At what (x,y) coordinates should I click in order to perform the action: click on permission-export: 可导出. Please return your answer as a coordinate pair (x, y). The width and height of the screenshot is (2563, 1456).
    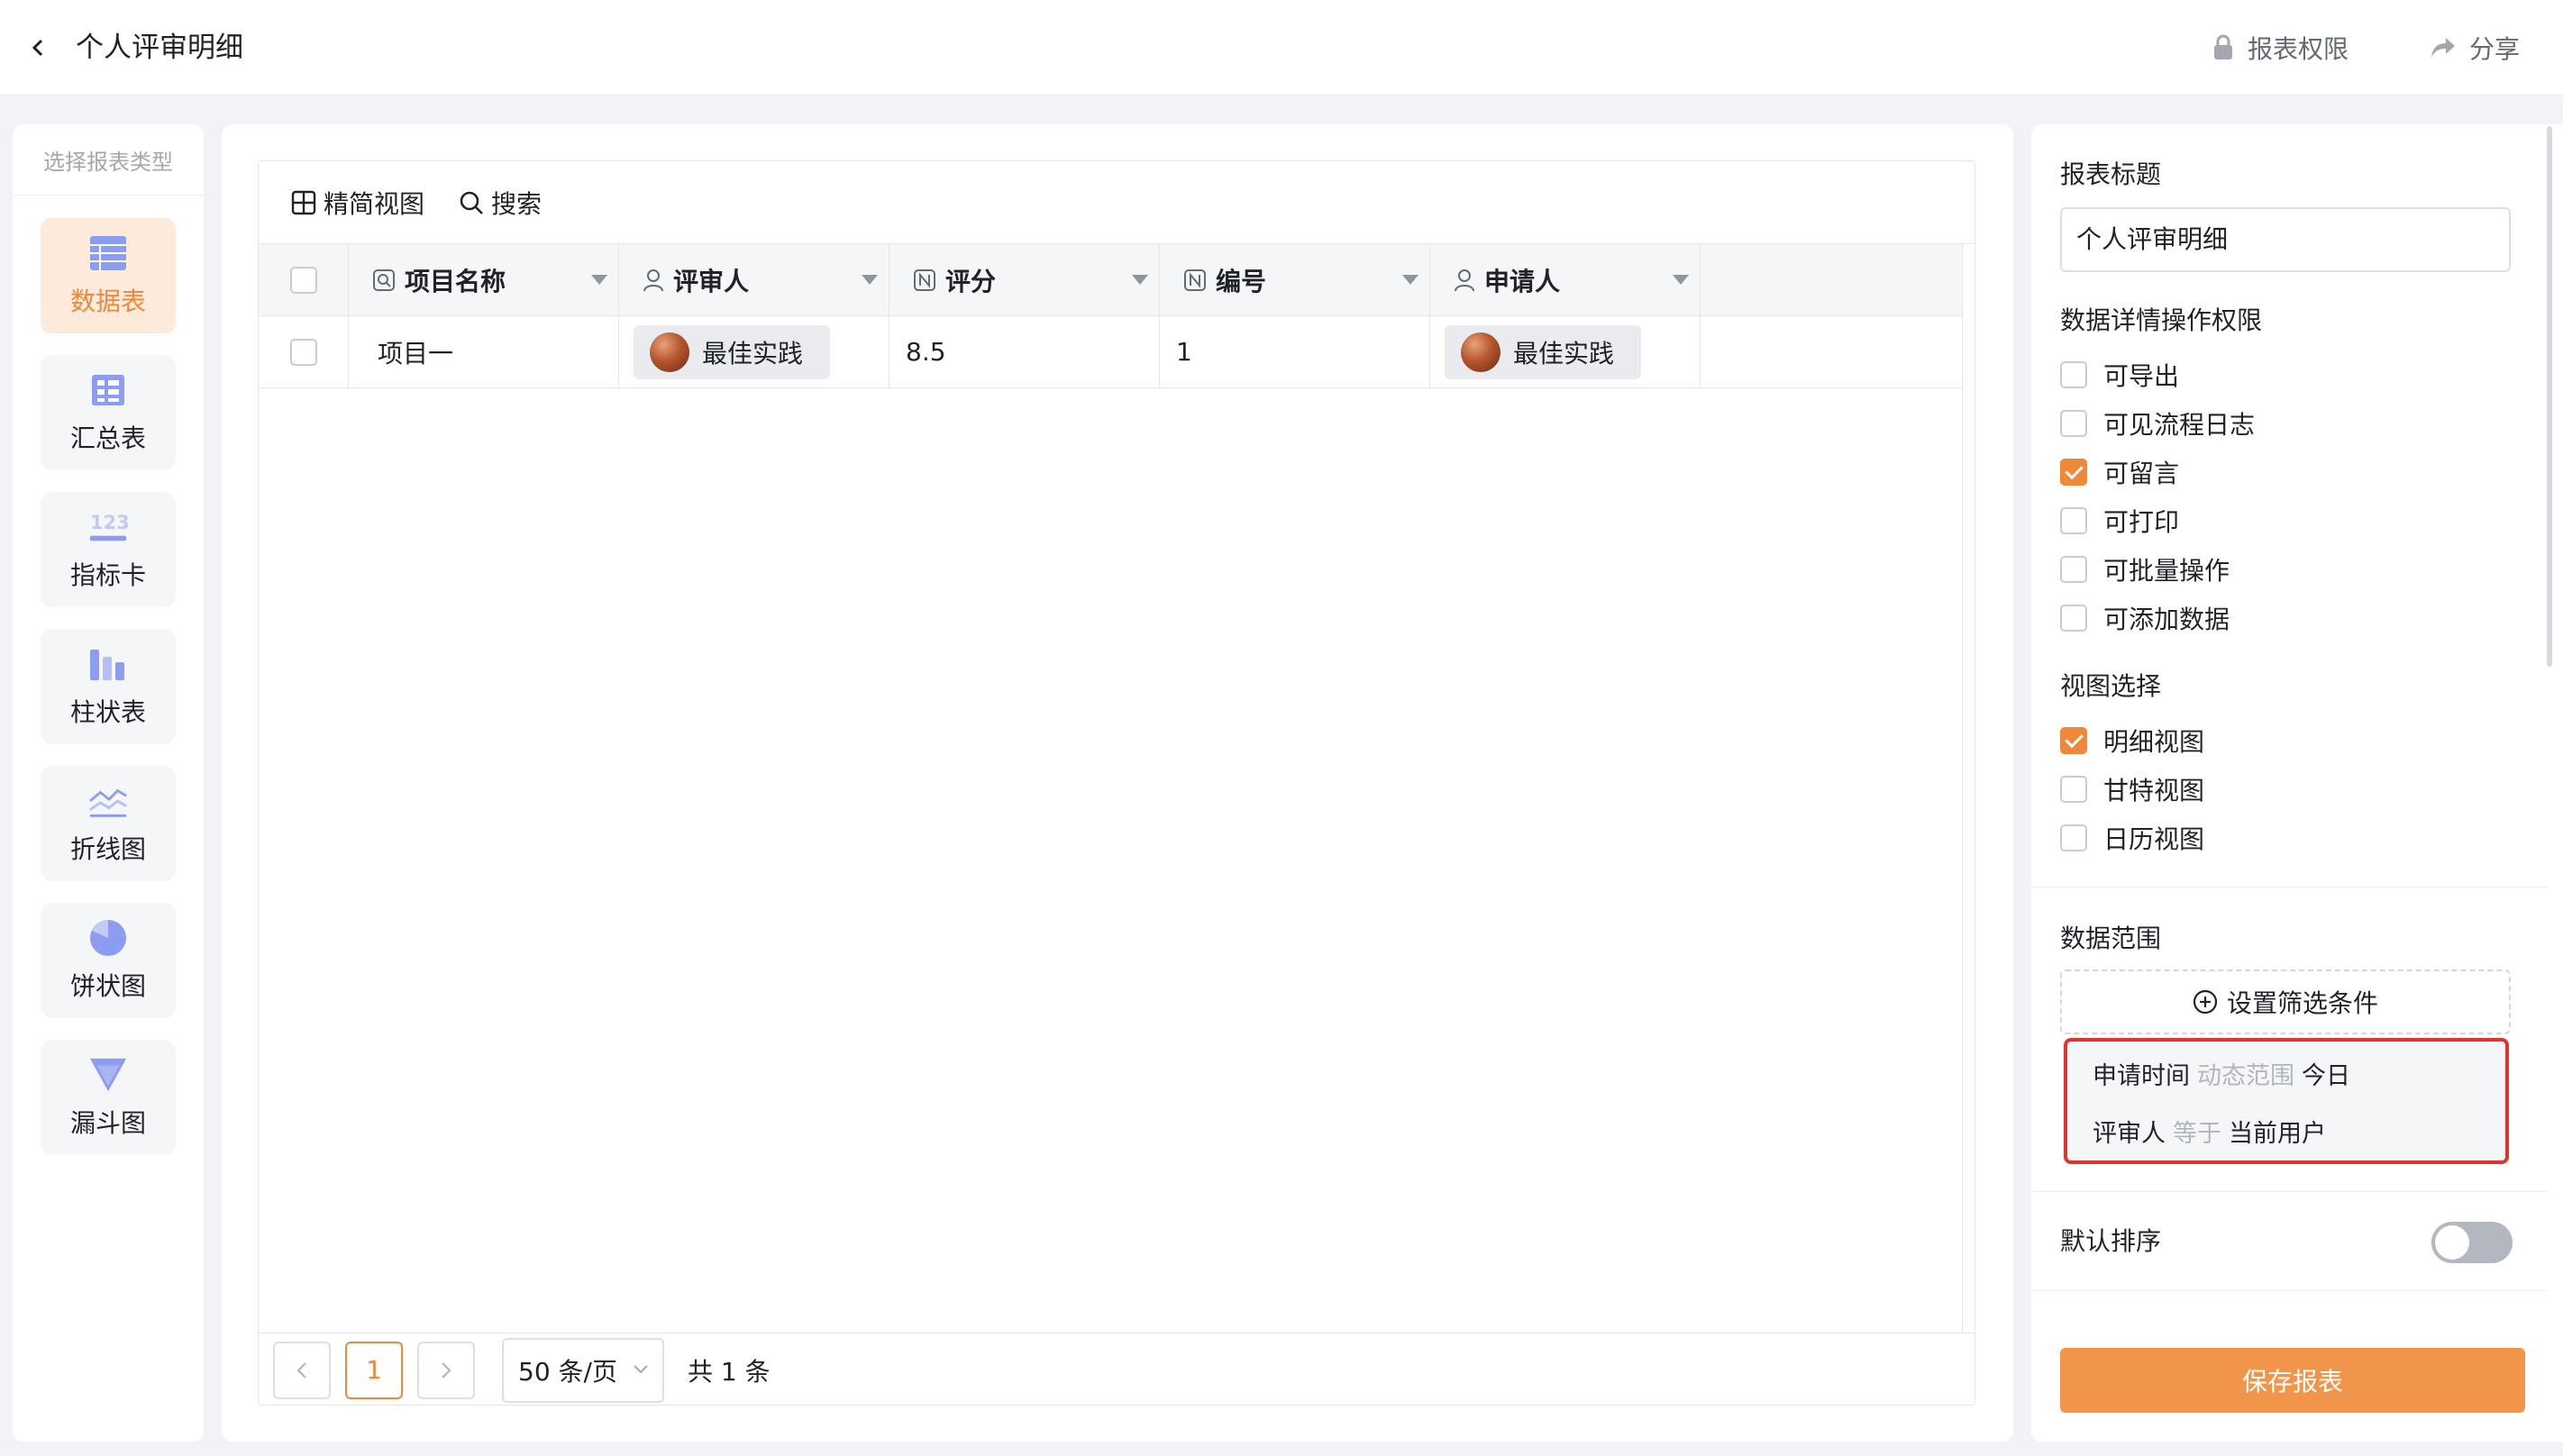
    Looking at the image, I should click on (2119, 375).